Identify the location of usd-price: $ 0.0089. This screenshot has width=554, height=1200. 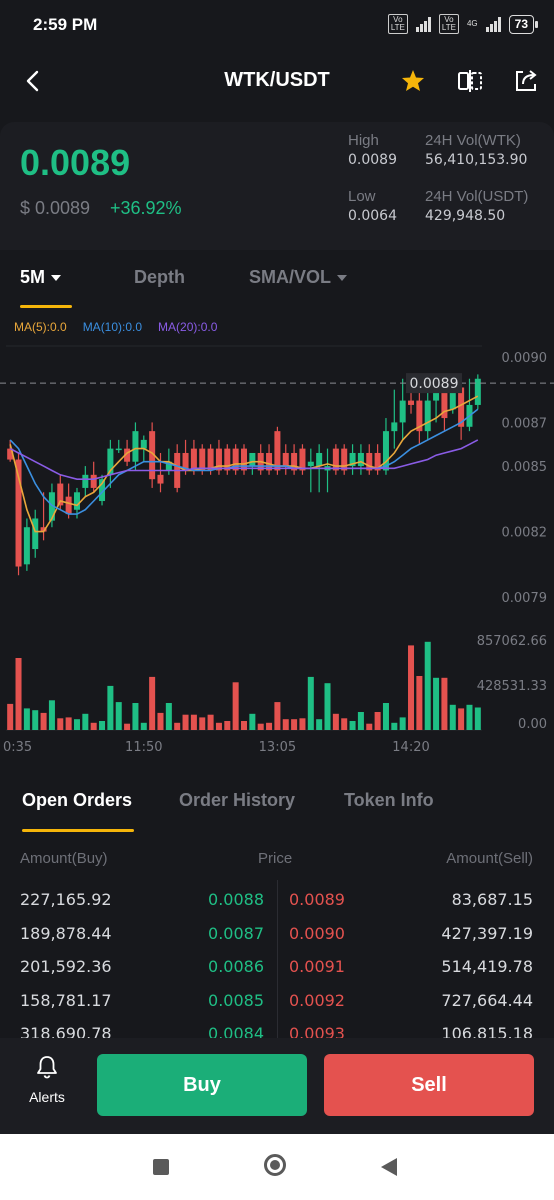
(55, 208).